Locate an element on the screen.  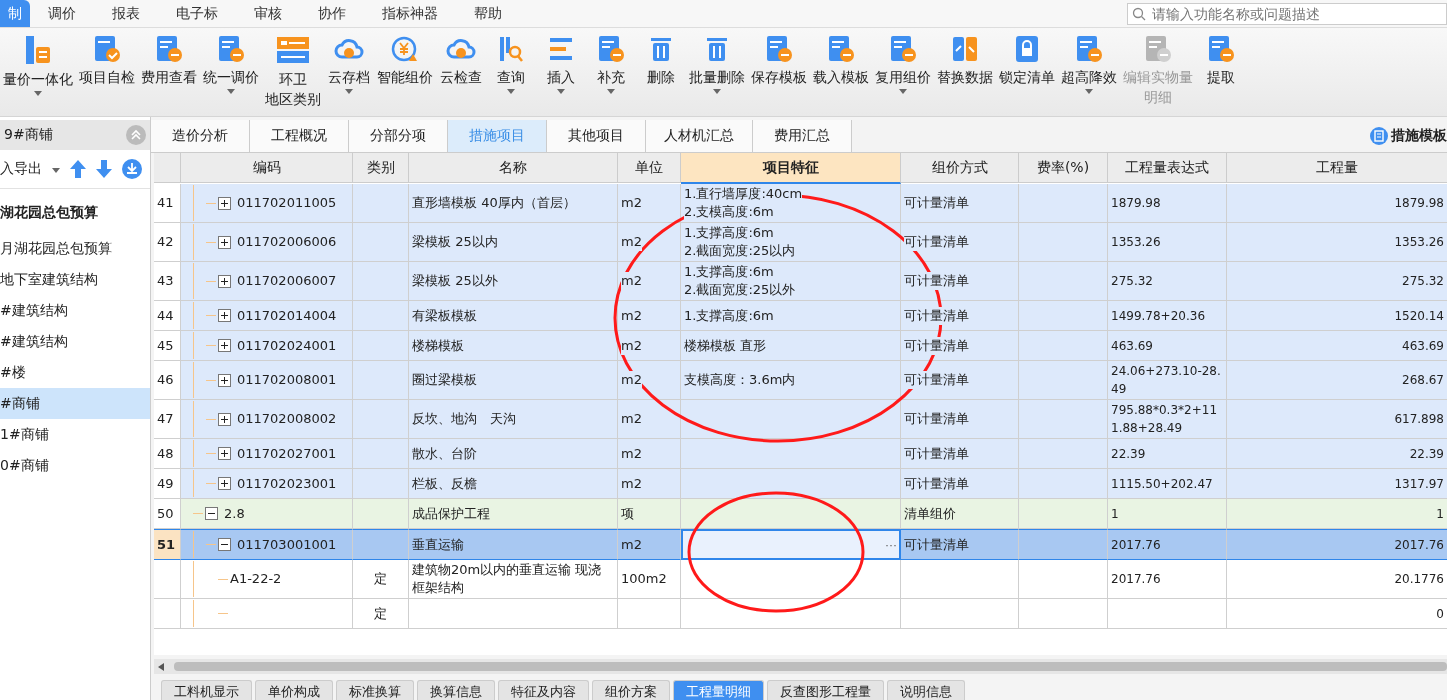
toolbar-button: 批量删除 is located at coordinates (717, 61).